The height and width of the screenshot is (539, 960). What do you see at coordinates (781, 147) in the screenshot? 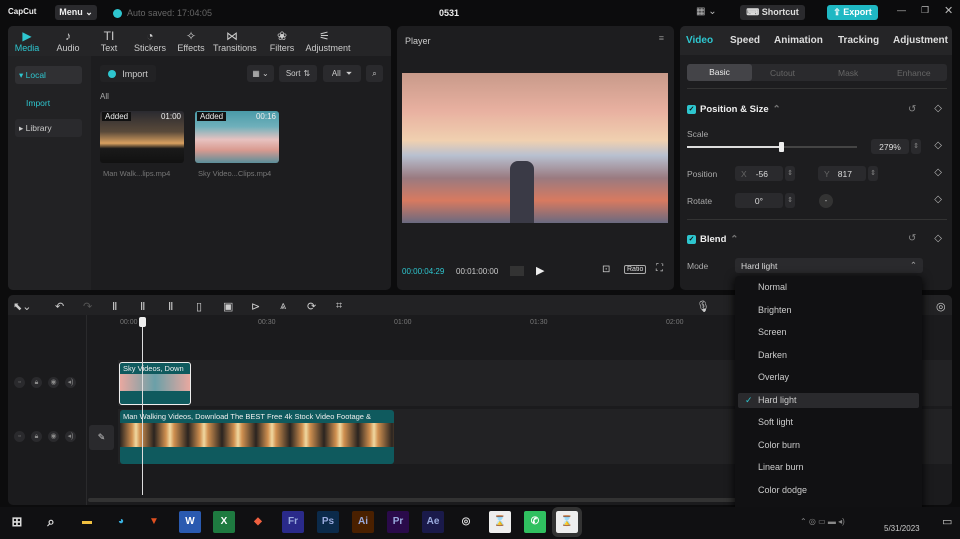
I see `scale-slider-handle` at bounding box center [781, 147].